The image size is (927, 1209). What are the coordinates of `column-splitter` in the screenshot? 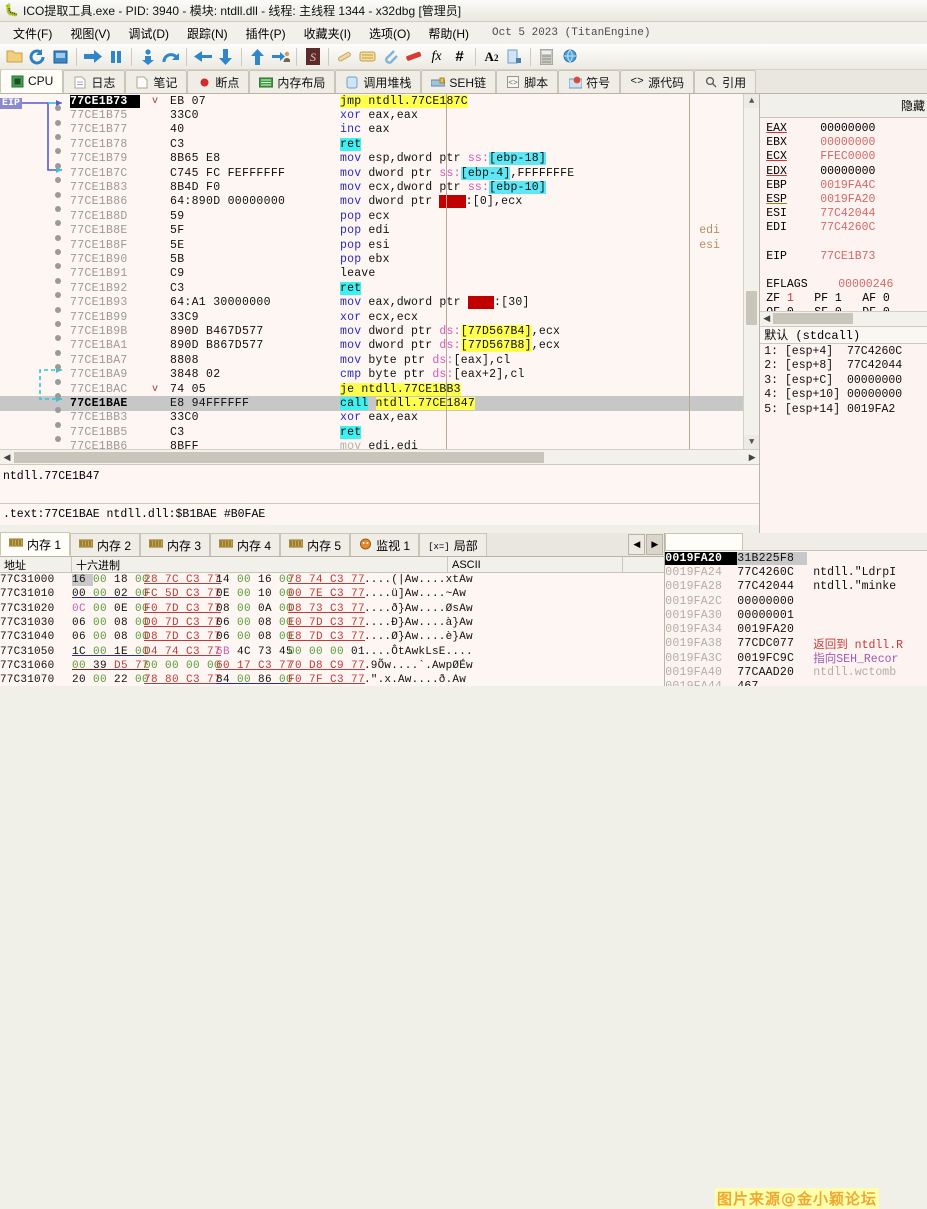 It's located at (446, 271).